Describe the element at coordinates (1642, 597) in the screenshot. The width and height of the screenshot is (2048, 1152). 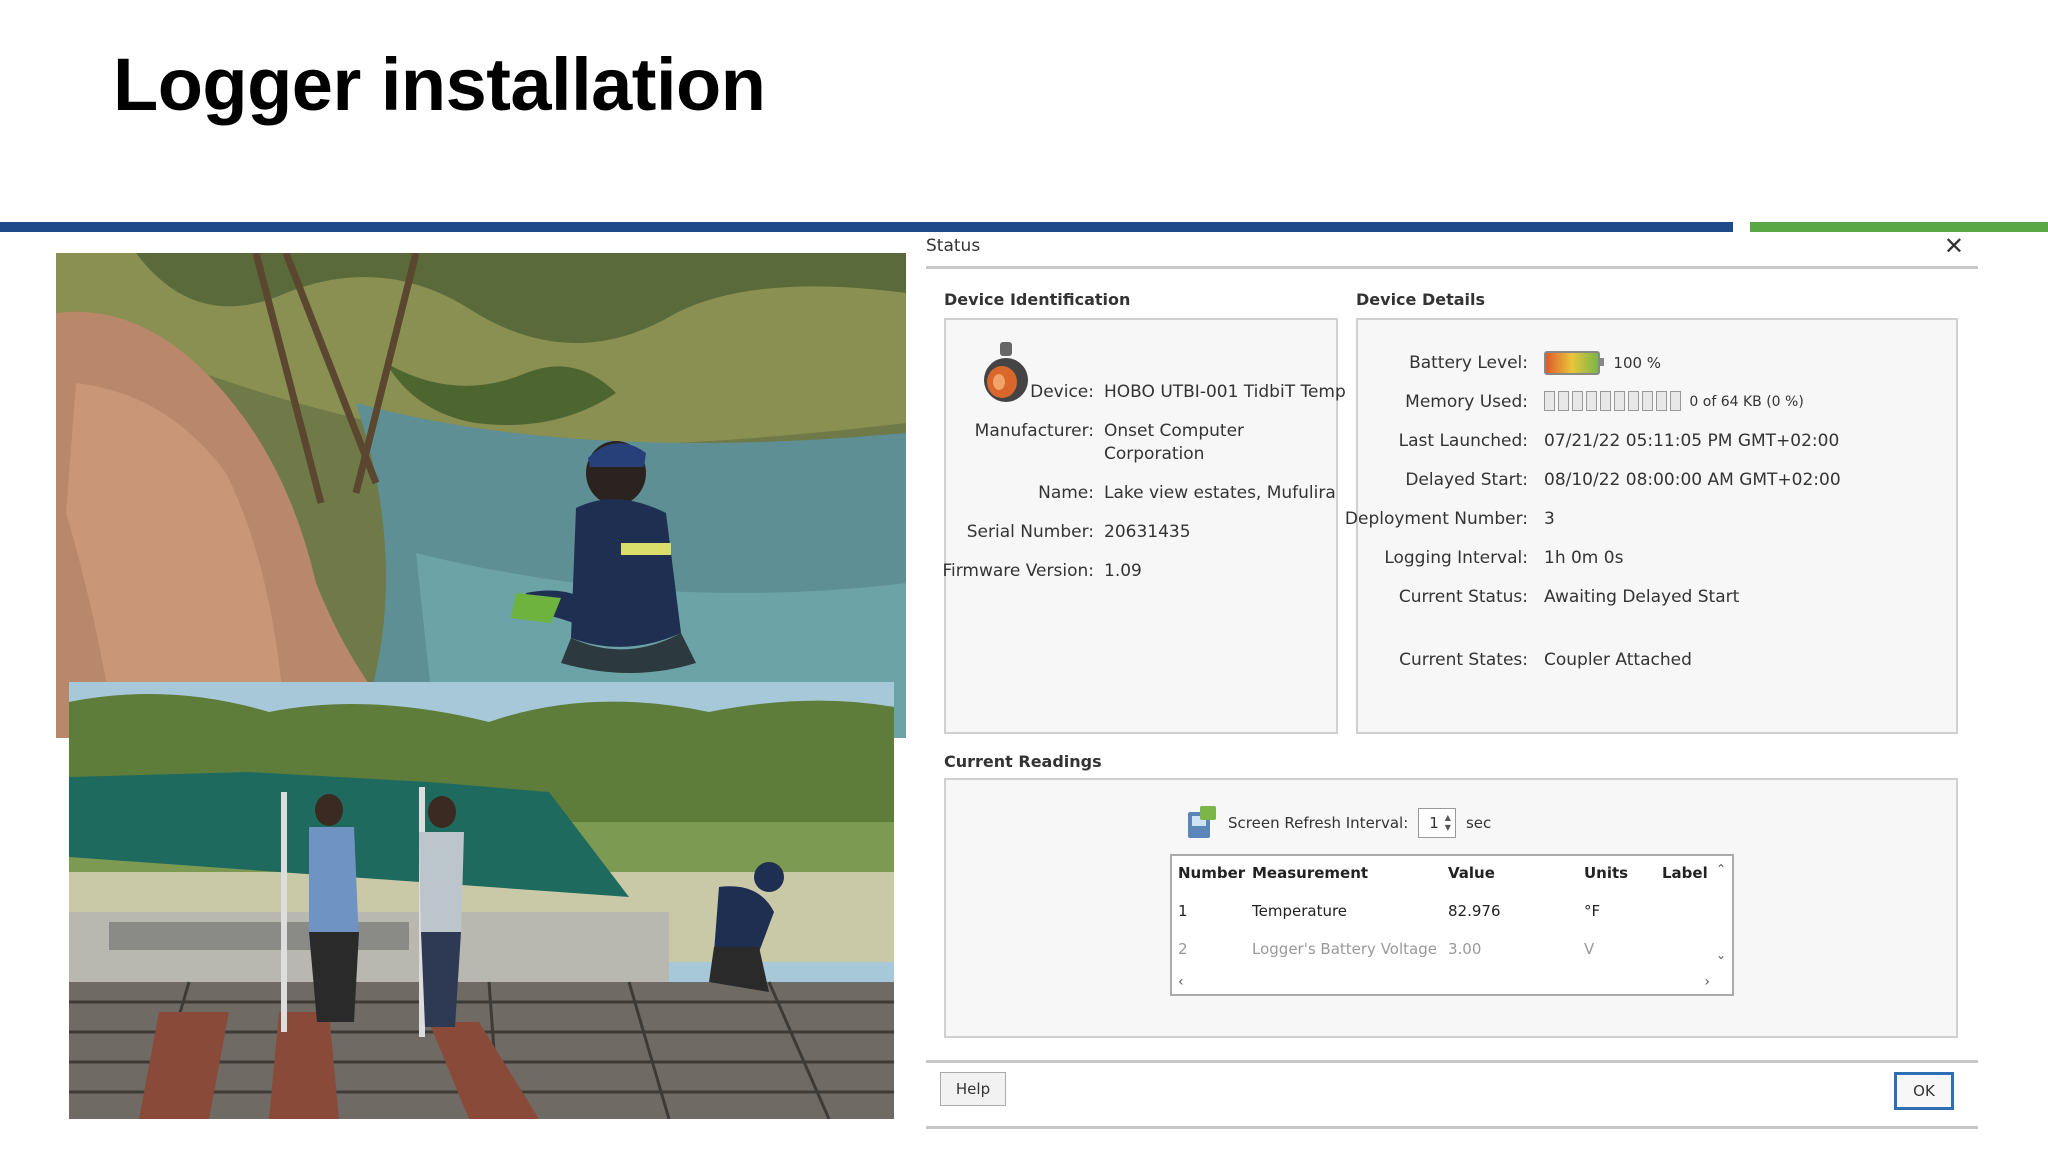
I see `current-status-value: Awaiting Delayed Start` at that location.